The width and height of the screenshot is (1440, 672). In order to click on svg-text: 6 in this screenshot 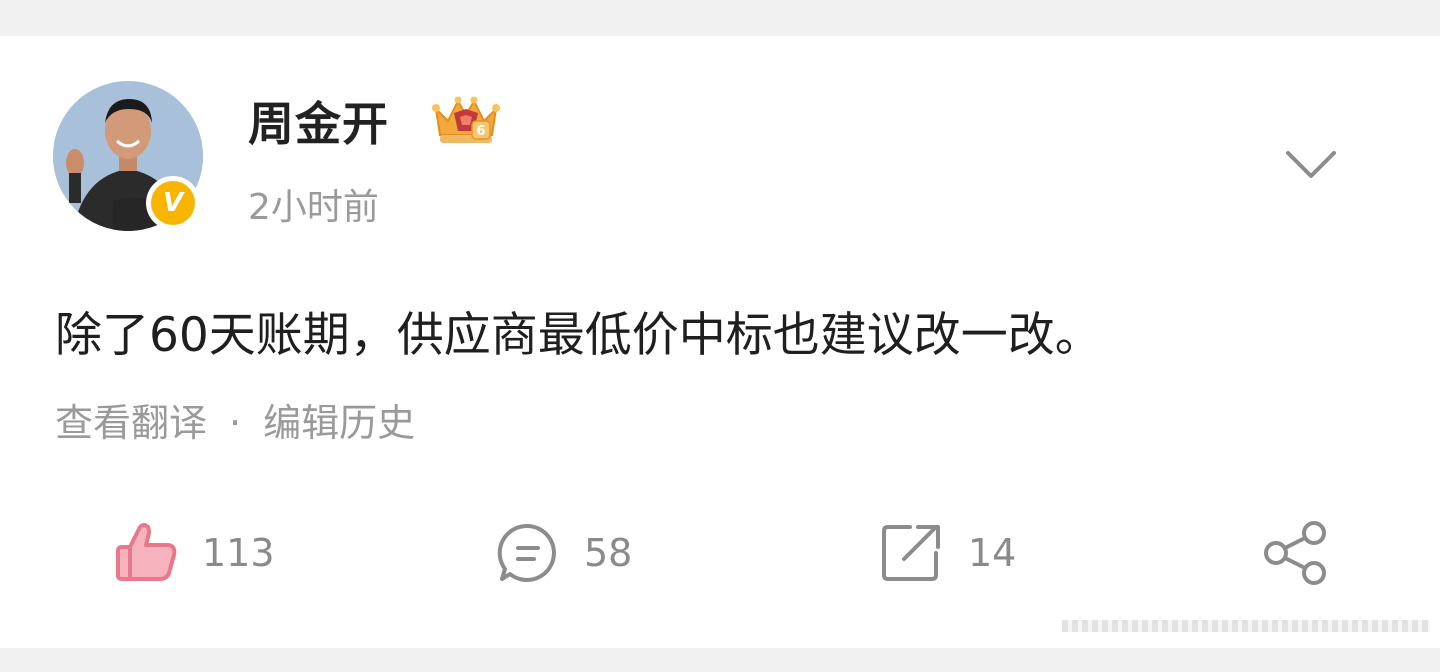, I will do `click(480, 131)`.